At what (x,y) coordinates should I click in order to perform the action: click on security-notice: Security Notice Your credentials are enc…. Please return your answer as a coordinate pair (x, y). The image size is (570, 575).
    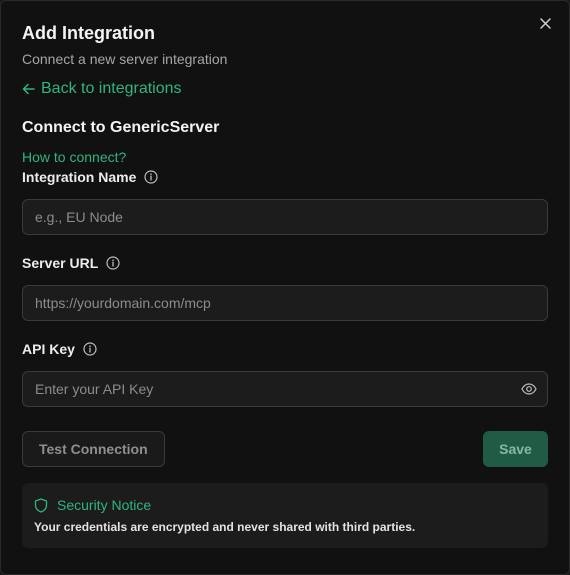
    Looking at the image, I should click on (285, 515).